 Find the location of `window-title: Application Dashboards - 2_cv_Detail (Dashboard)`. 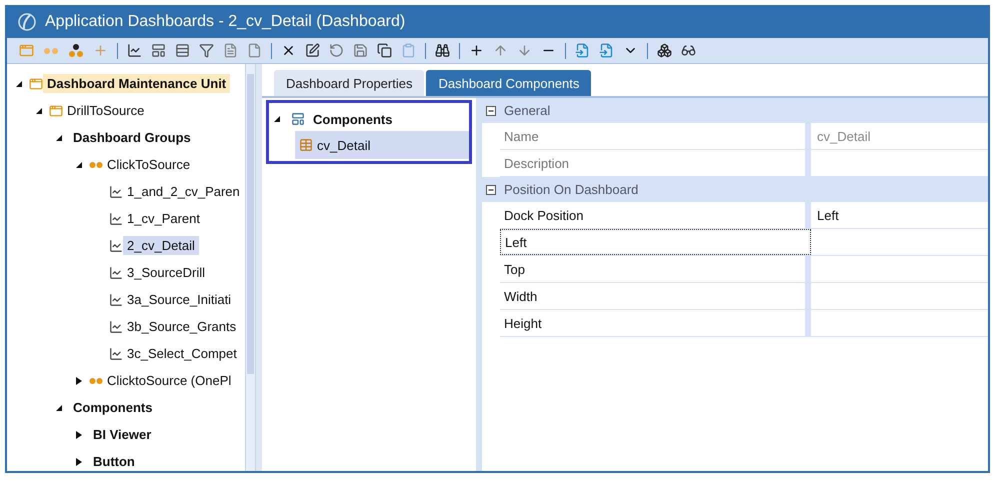

window-title: Application Dashboards - 2_cv_Detail (Dashboard) is located at coordinates (225, 21).